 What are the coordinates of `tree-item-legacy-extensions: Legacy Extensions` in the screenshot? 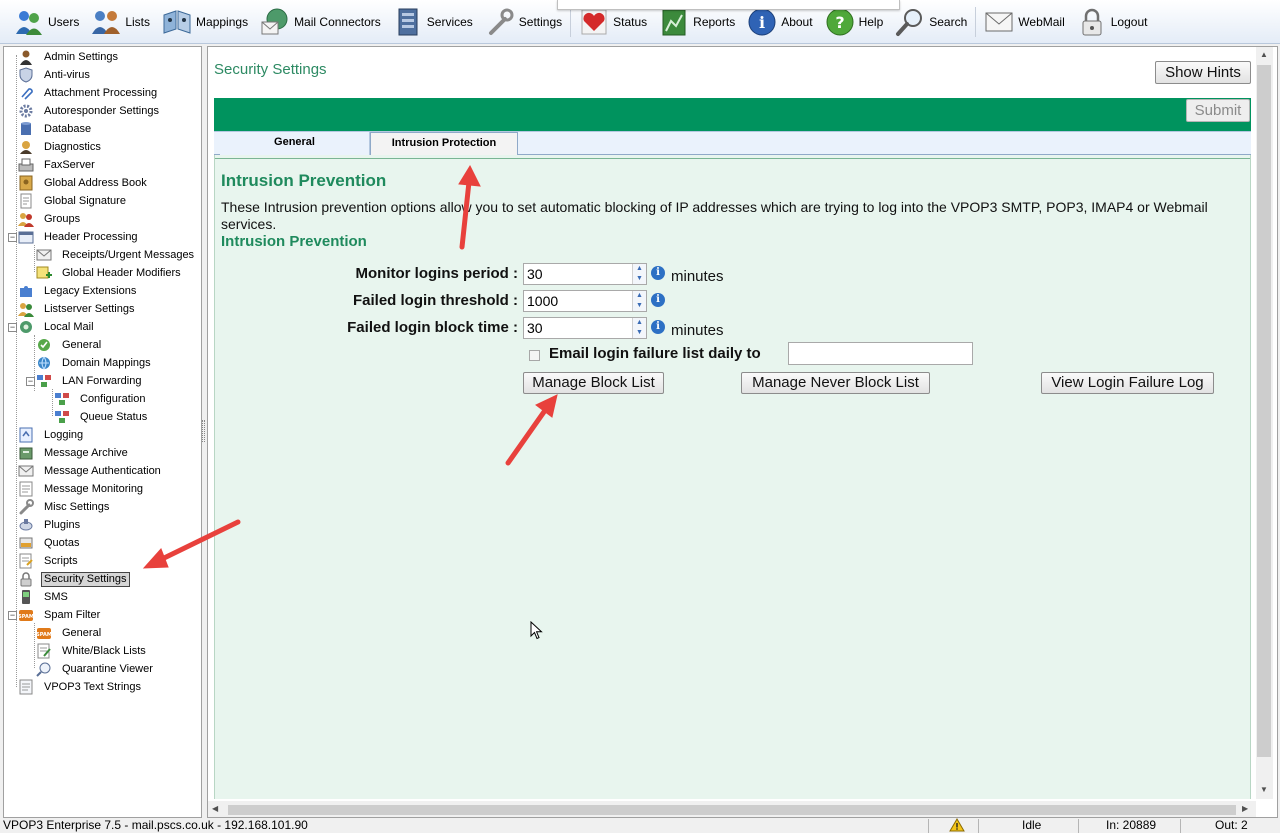 It's located at (78, 291).